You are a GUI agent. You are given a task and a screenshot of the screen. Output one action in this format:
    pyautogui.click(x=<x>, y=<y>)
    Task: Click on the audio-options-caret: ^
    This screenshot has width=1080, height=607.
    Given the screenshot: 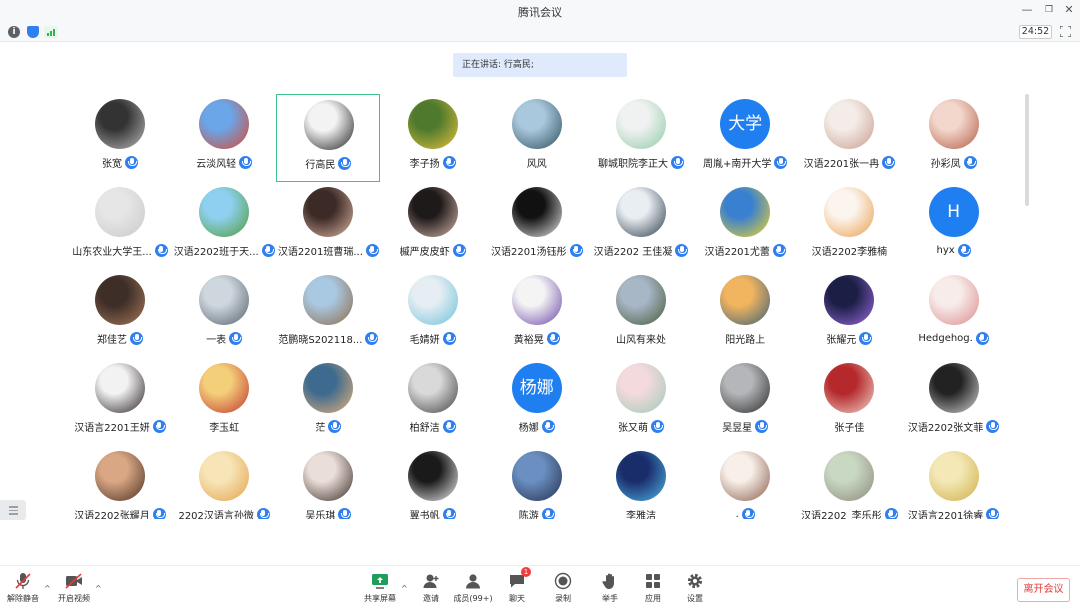 What is the action you would take?
    pyautogui.click(x=47, y=588)
    